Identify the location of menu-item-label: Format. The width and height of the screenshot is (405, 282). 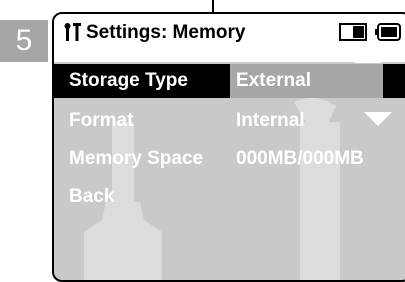
(101, 120).